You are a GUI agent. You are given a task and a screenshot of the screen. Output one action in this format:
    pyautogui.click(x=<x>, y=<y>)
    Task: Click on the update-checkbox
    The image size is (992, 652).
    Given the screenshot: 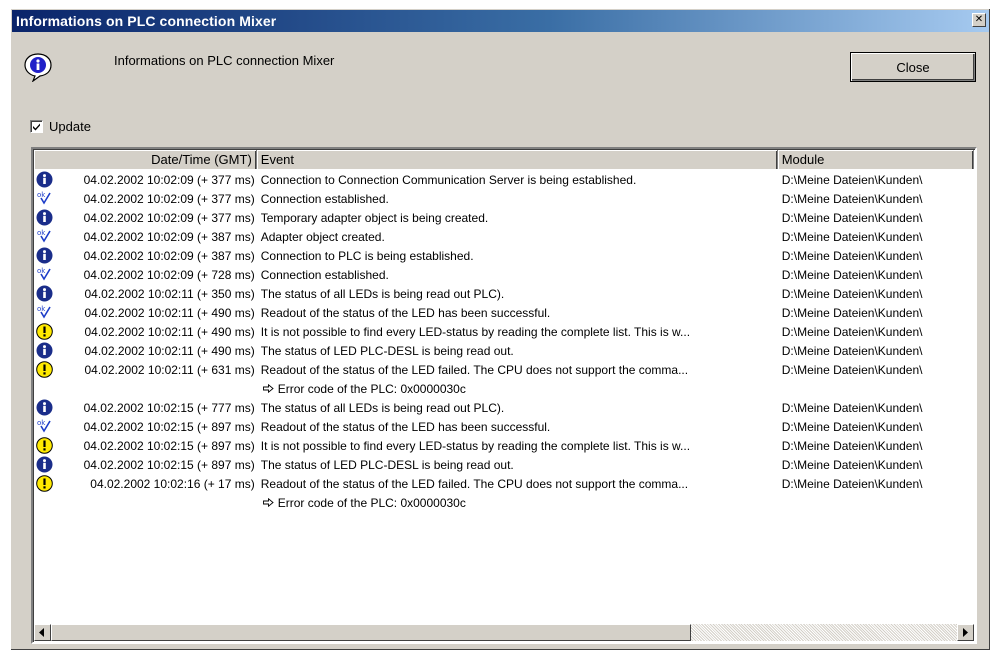 What is the action you would take?
    pyautogui.click(x=36, y=126)
    